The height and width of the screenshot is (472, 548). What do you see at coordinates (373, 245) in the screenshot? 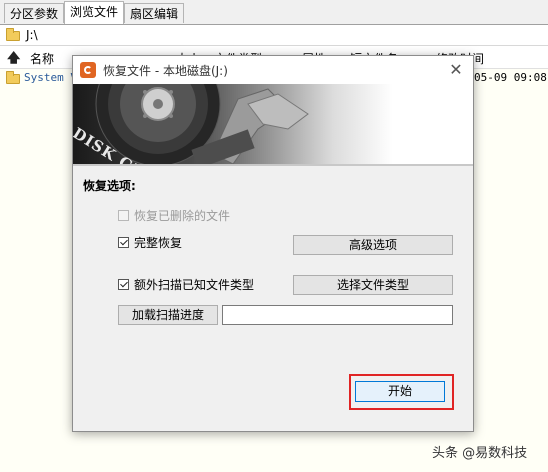
I see `advanced-options-button: 高级选项` at bounding box center [373, 245].